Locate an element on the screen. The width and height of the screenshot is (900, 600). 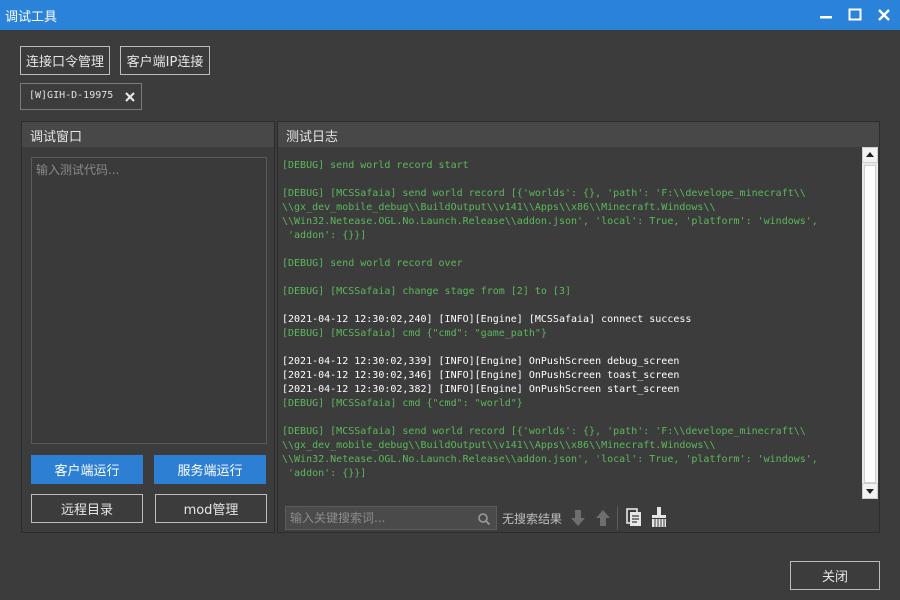
mod-manage-button: mod管理 is located at coordinates (211, 508).